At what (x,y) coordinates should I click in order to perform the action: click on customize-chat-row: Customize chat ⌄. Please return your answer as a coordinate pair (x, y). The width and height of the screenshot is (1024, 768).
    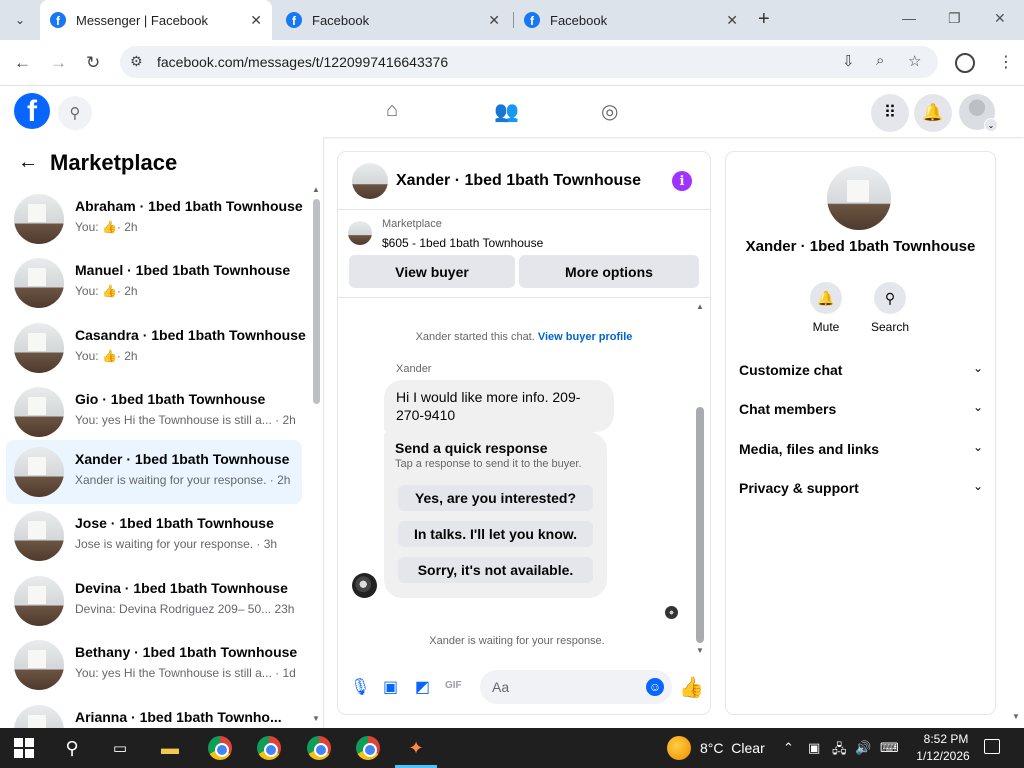
    Looking at the image, I should click on (861, 370).